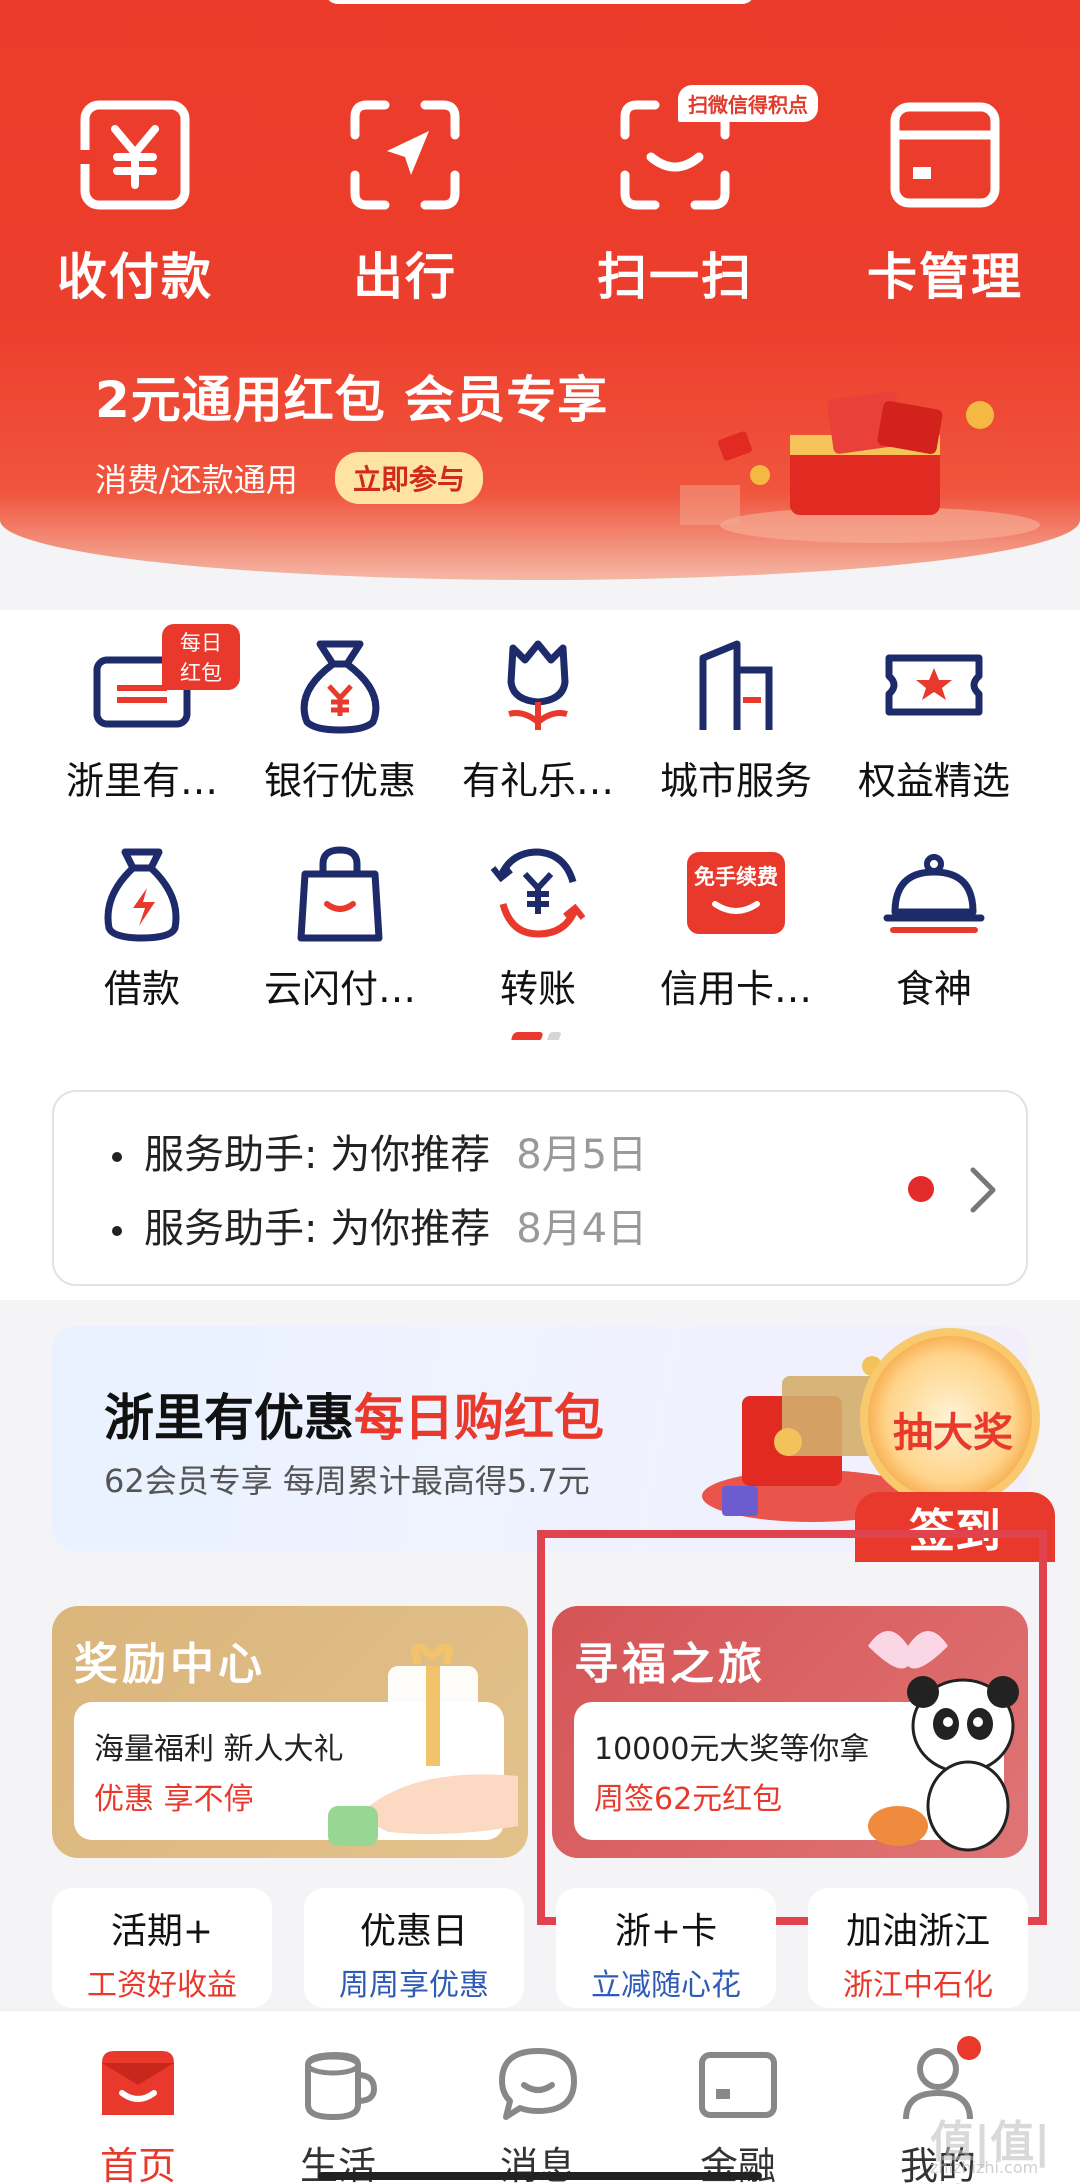 The image size is (1080, 2184). I want to click on mini-card-zhe-card: 浙+卡 立减随心花, so click(666, 1948).